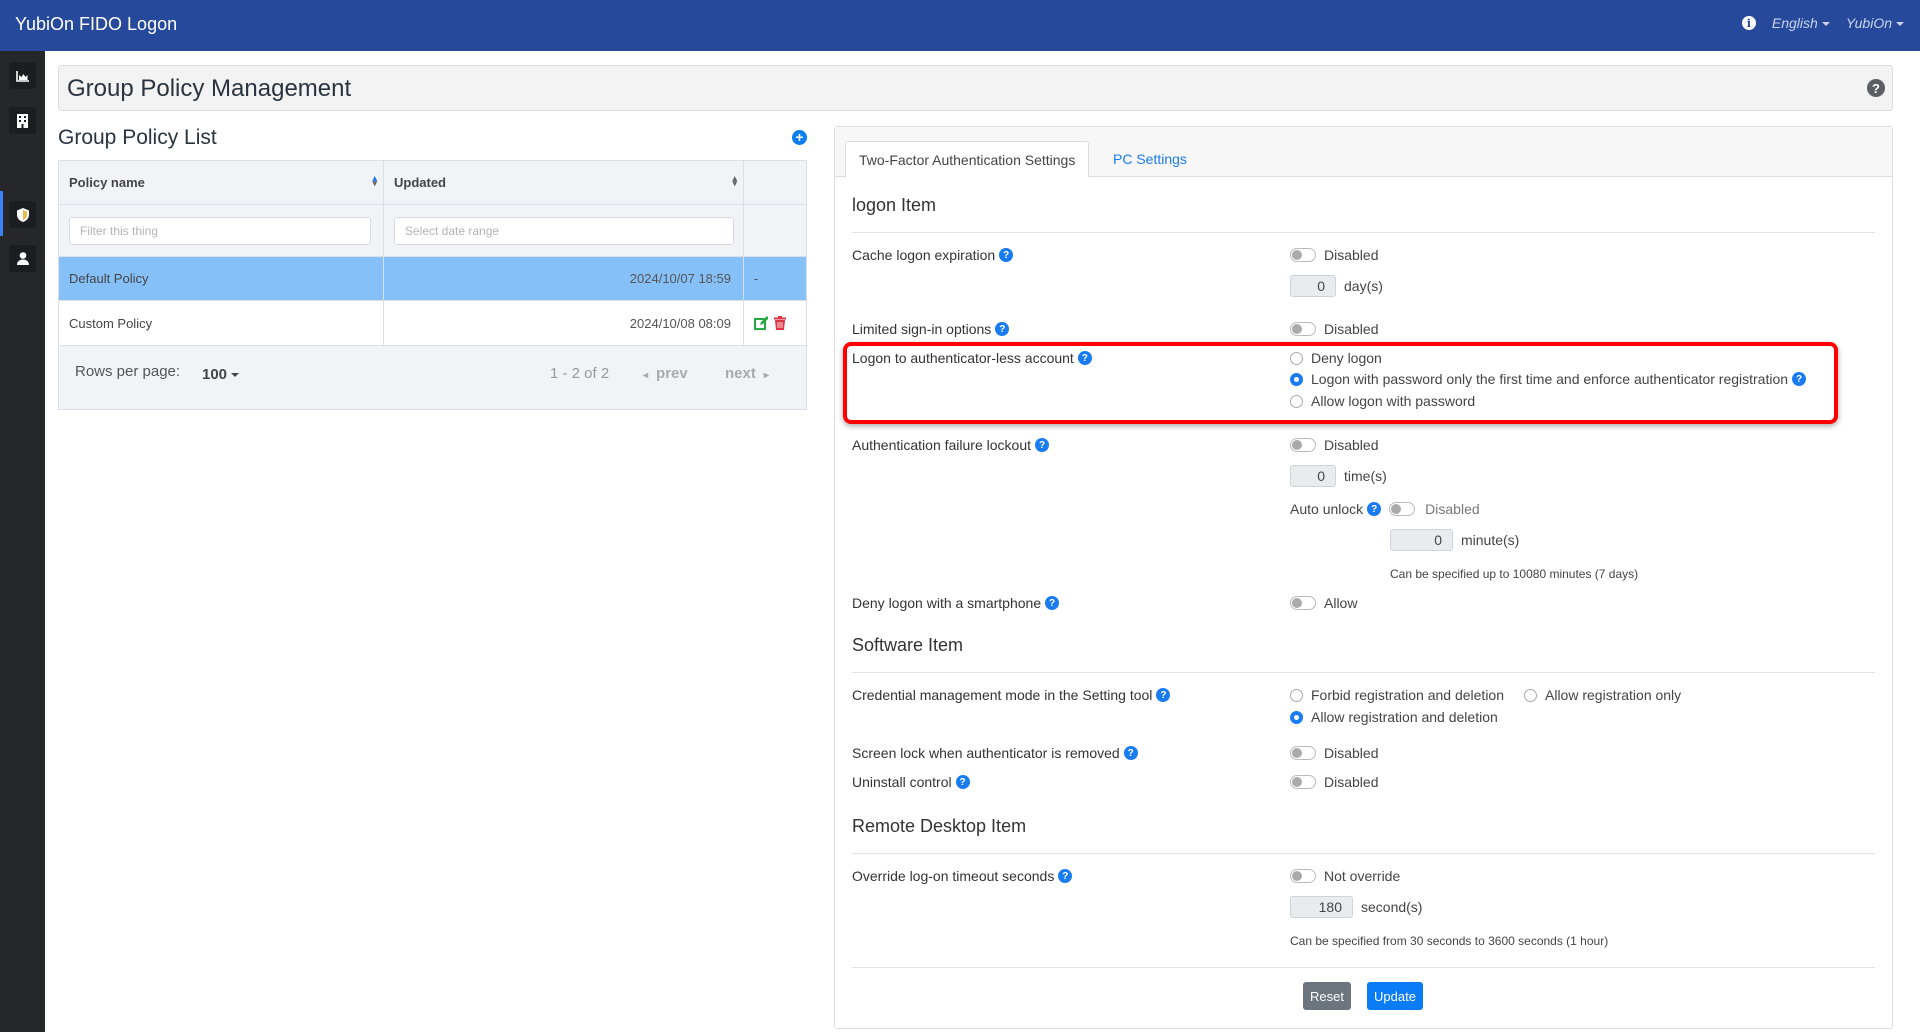 The image size is (1920, 1032). I want to click on question-circle-icon: ?, so click(1876, 88).